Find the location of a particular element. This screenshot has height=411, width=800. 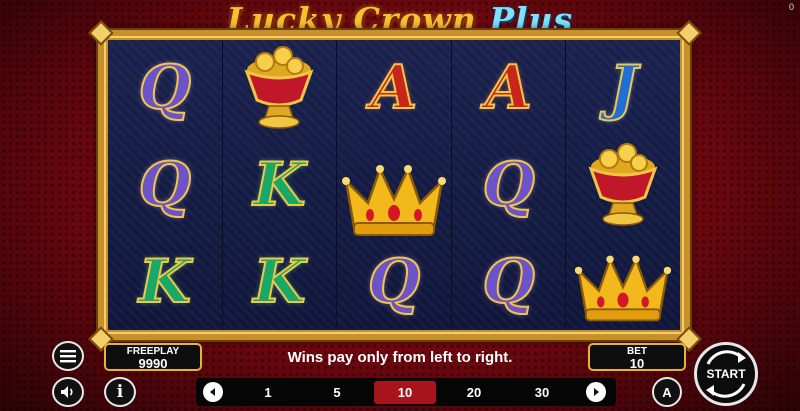

bet-option-10: 10 is located at coordinates (405, 392).